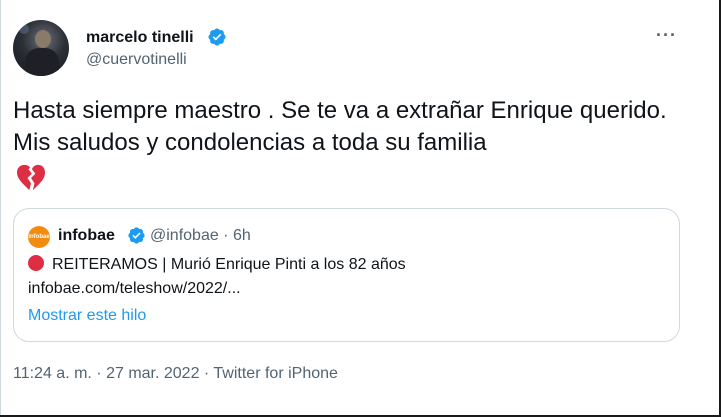  What do you see at coordinates (42, 62) in the screenshot?
I see `avatar-body` at bounding box center [42, 62].